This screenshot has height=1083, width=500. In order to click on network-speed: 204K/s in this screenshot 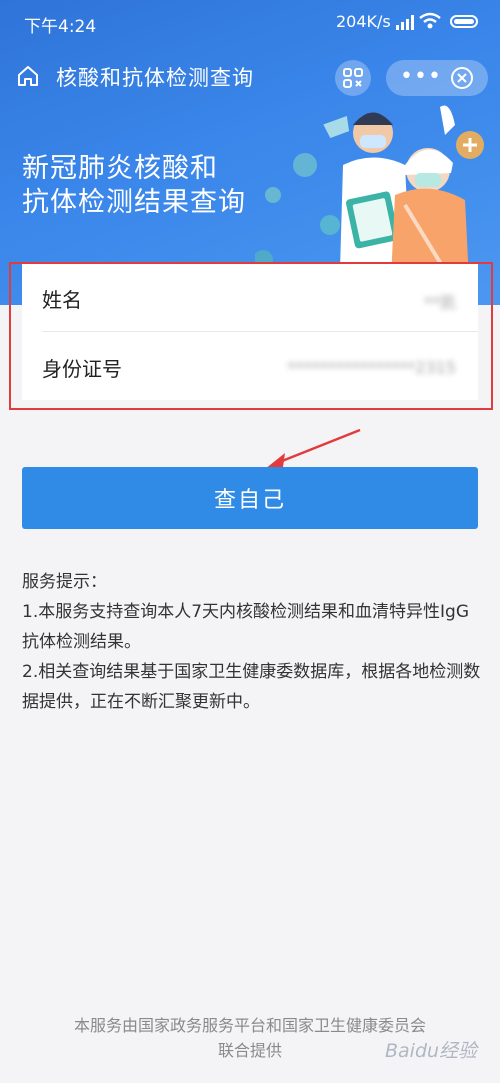, I will do `click(363, 21)`.